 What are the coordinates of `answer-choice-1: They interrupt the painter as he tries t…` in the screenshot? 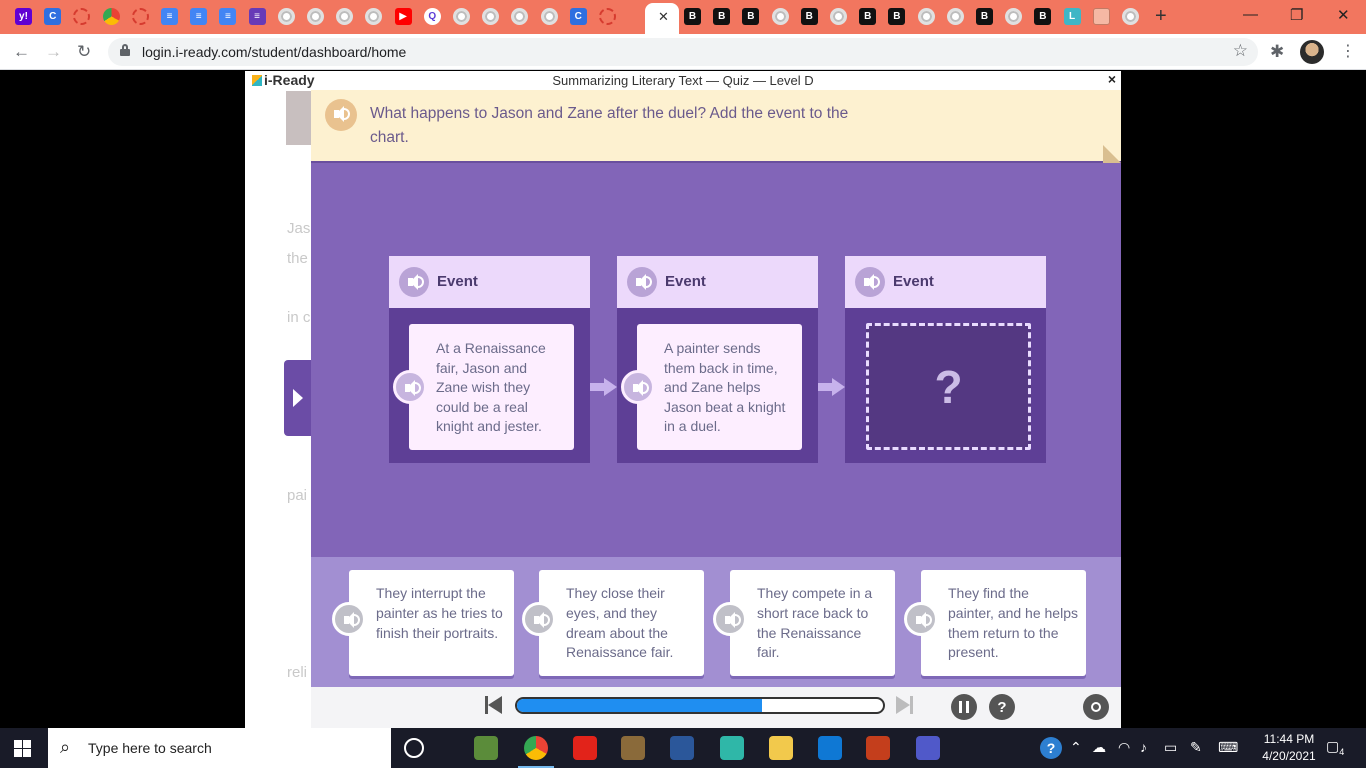 It's located at (431, 623).